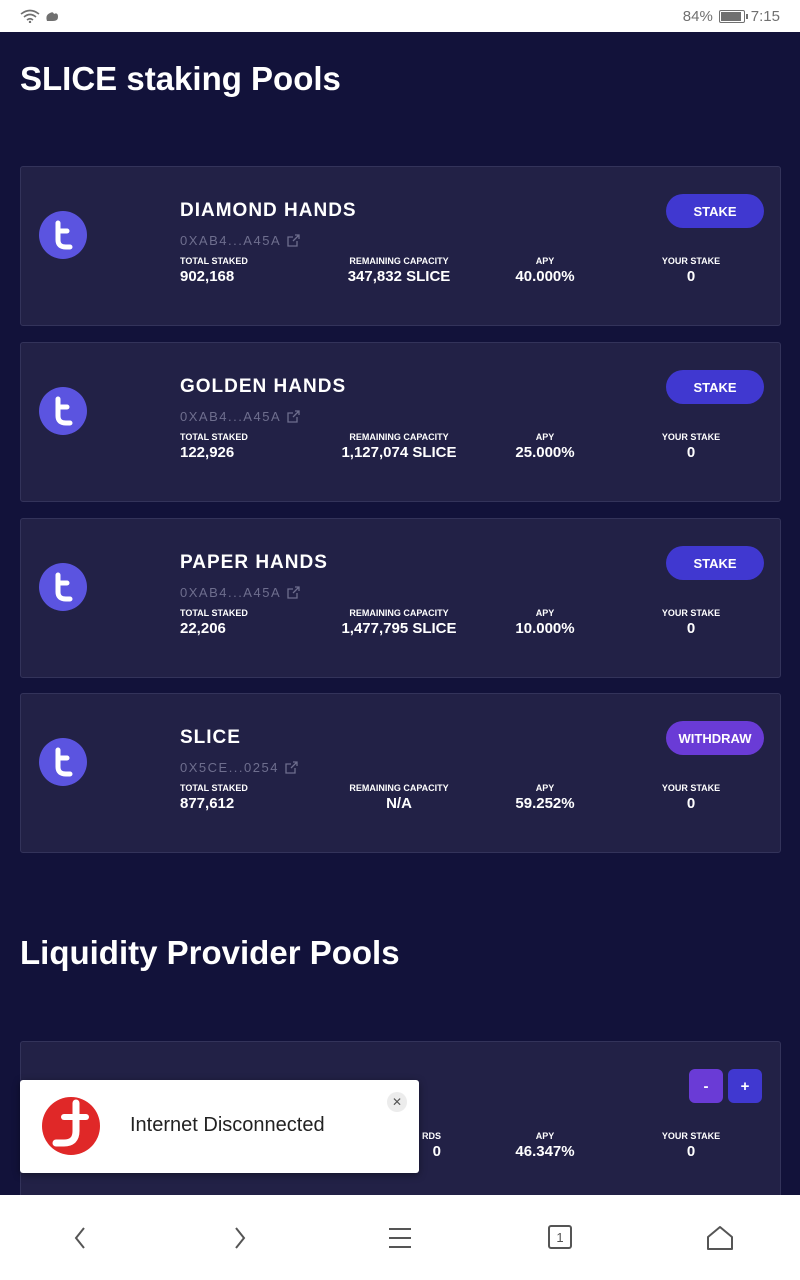  I want to click on apy: APY 25.000%, so click(545, 446).